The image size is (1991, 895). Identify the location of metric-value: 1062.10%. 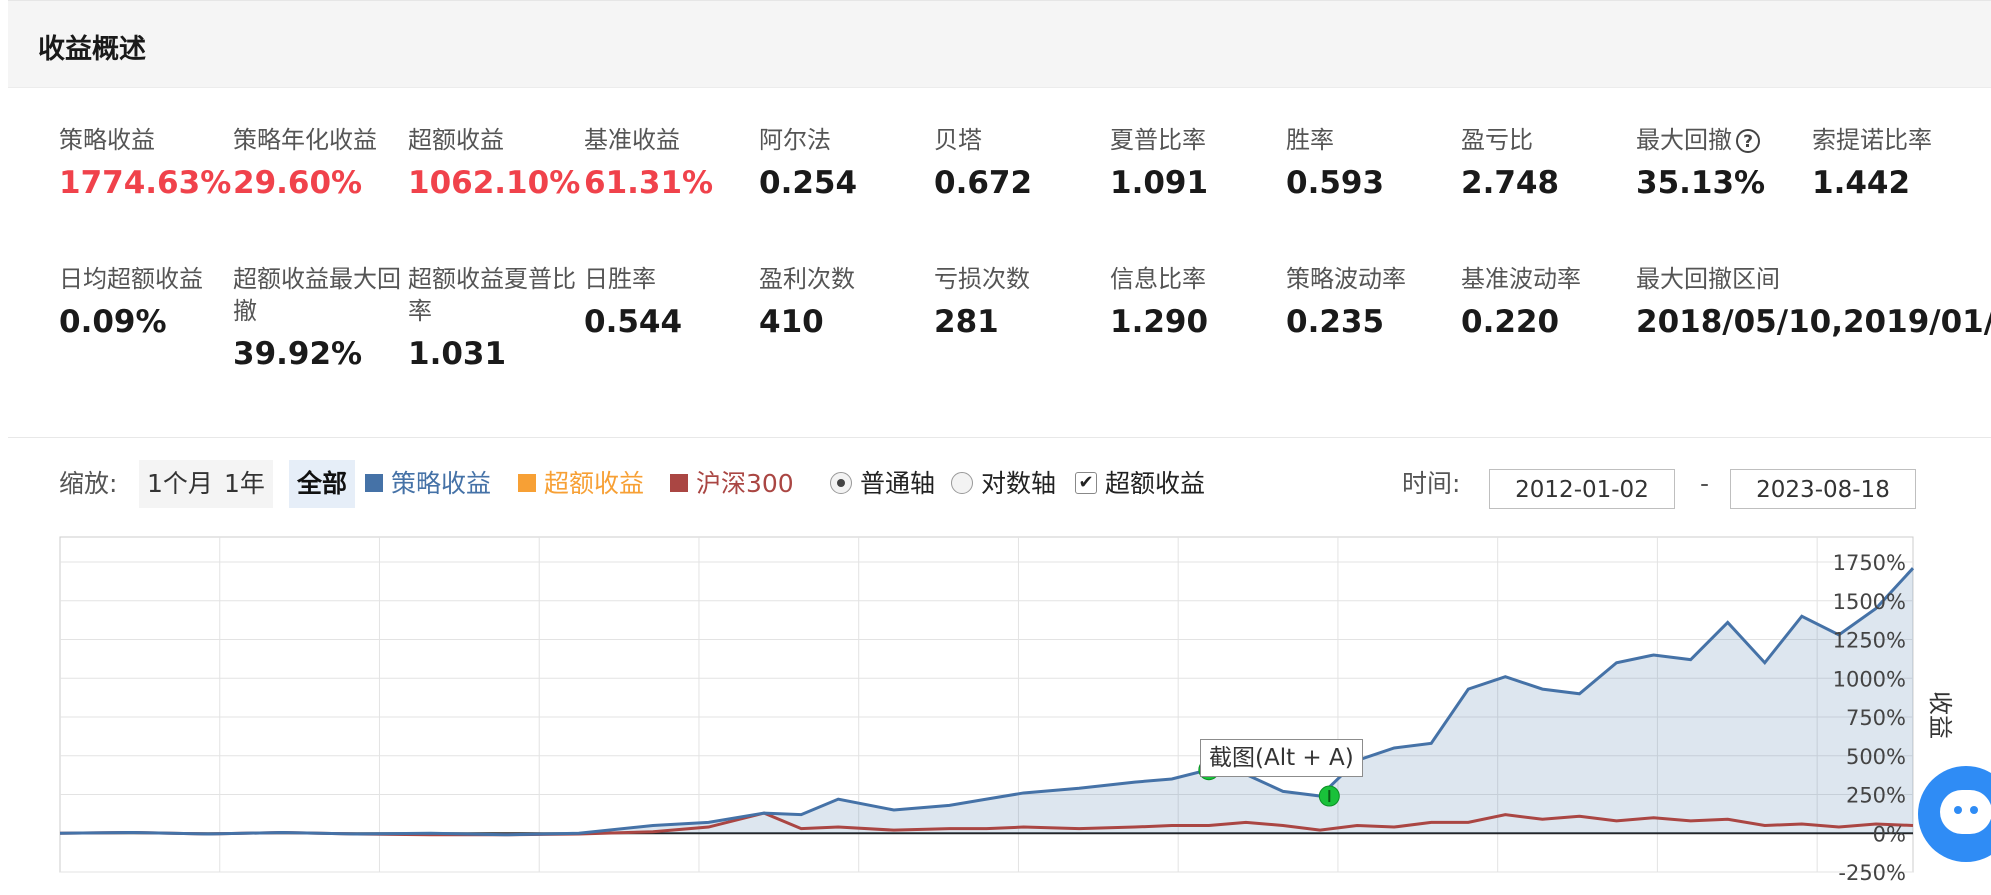
(494, 183).